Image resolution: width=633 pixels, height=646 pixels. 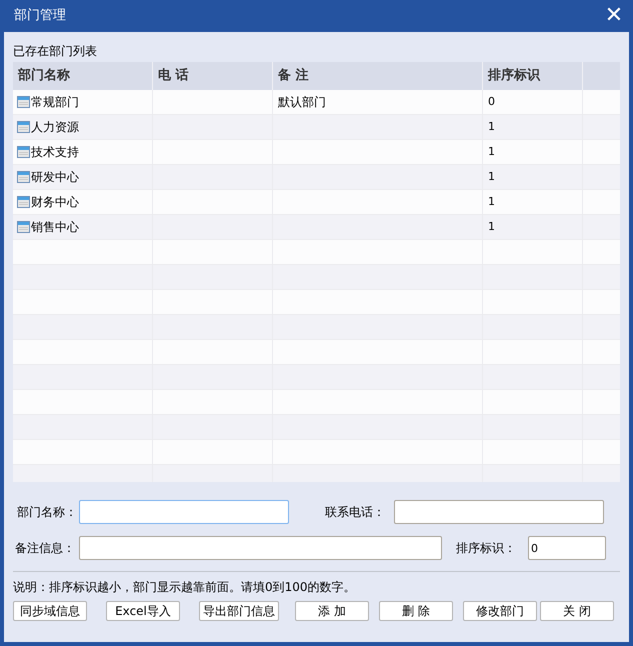 What do you see at coordinates (173, 76) in the screenshot?
I see `column-header: 电 话` at bounding box center [173, 76].